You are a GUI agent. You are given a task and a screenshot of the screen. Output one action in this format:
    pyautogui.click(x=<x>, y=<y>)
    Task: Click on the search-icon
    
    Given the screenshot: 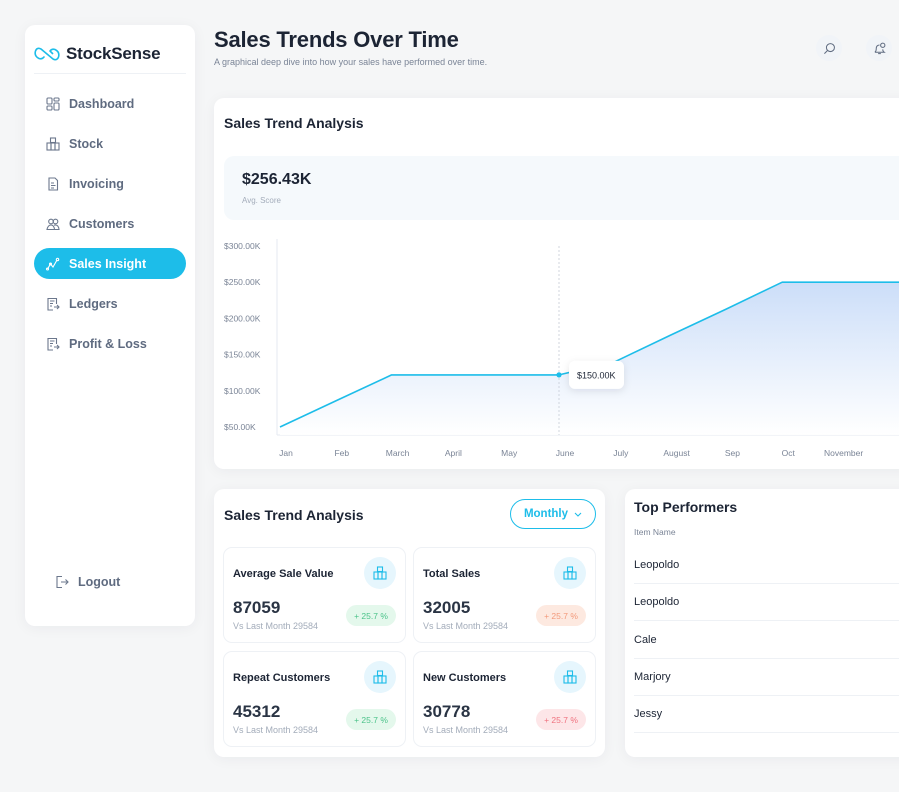 What is the action you would take?
    pyautogui.click(x=829, y=48)
    